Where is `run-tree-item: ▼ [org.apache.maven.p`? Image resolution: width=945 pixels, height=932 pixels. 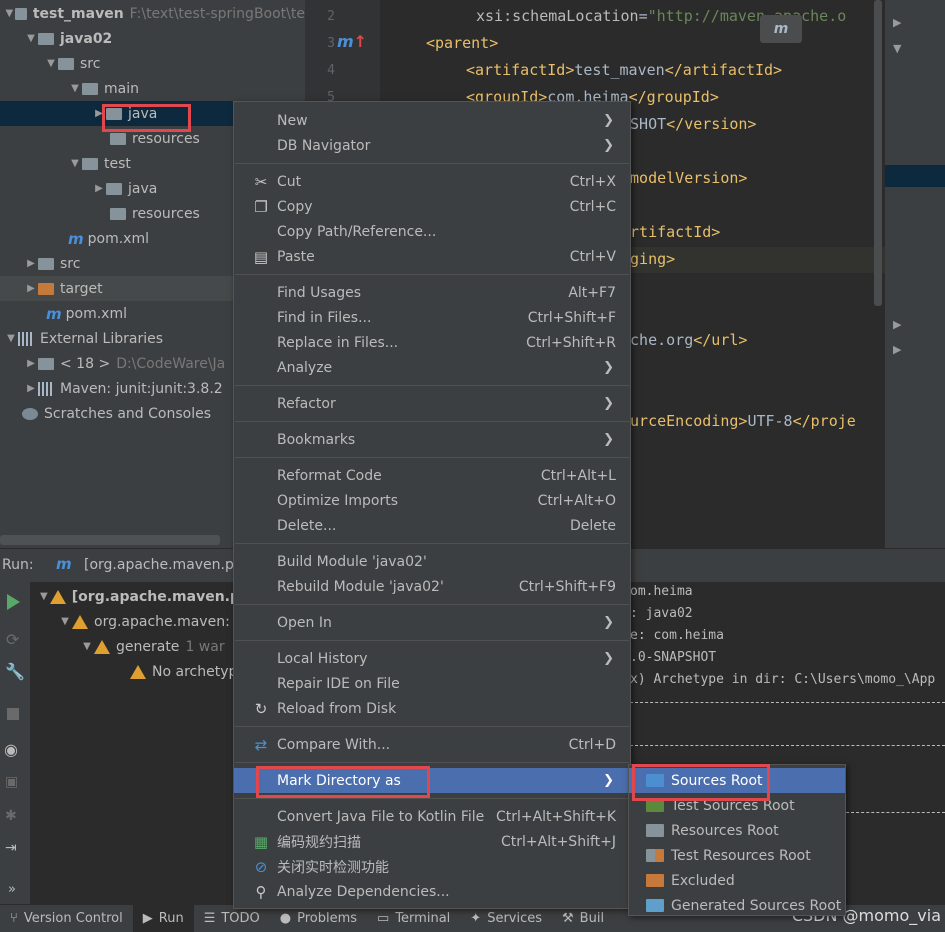
run-tree-item: ▼ [org.apache.maven.p is located at coordinates (135, 596).